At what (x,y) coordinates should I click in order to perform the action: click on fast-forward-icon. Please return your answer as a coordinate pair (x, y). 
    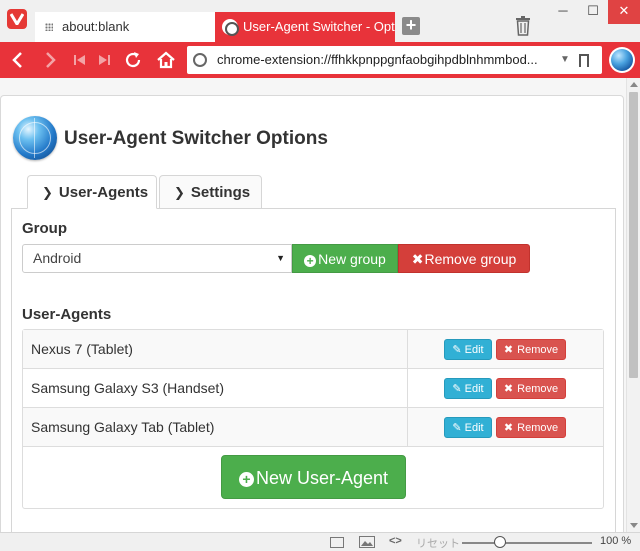
    Looking at the image, I should click on (104, 60).